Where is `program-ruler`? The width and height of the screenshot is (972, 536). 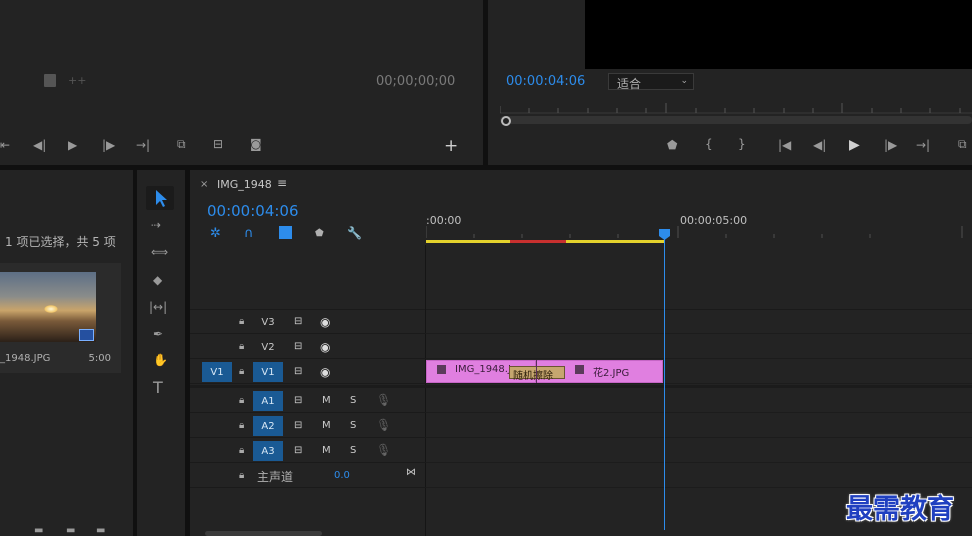 program-ruler is located at coordinates (736, 108).